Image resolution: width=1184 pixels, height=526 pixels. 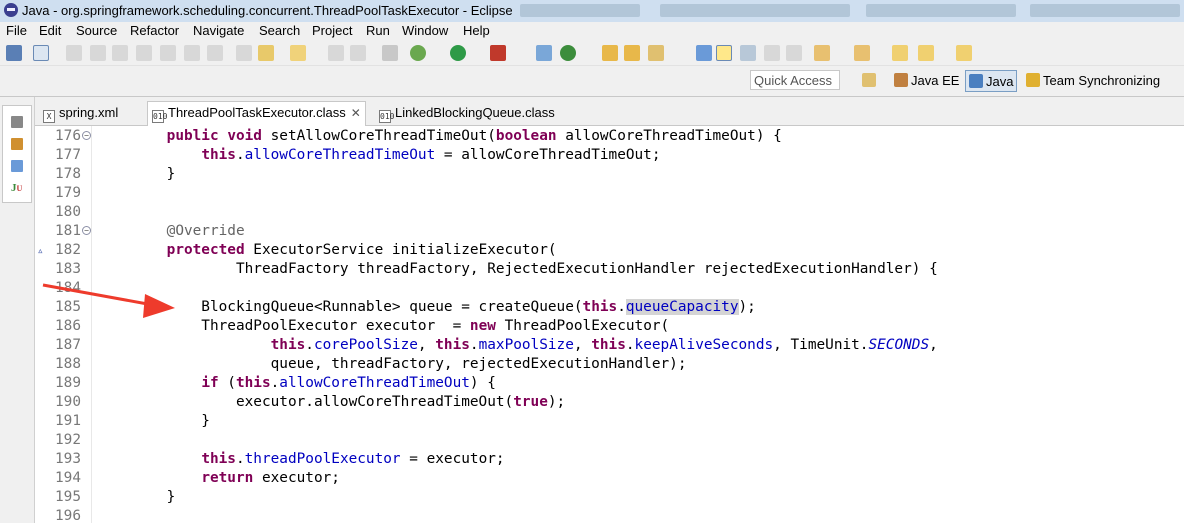 What do you see at coordinates (68, 440) in the screenshot?
I see `line-number: 192` at bounding box center [68, 440].